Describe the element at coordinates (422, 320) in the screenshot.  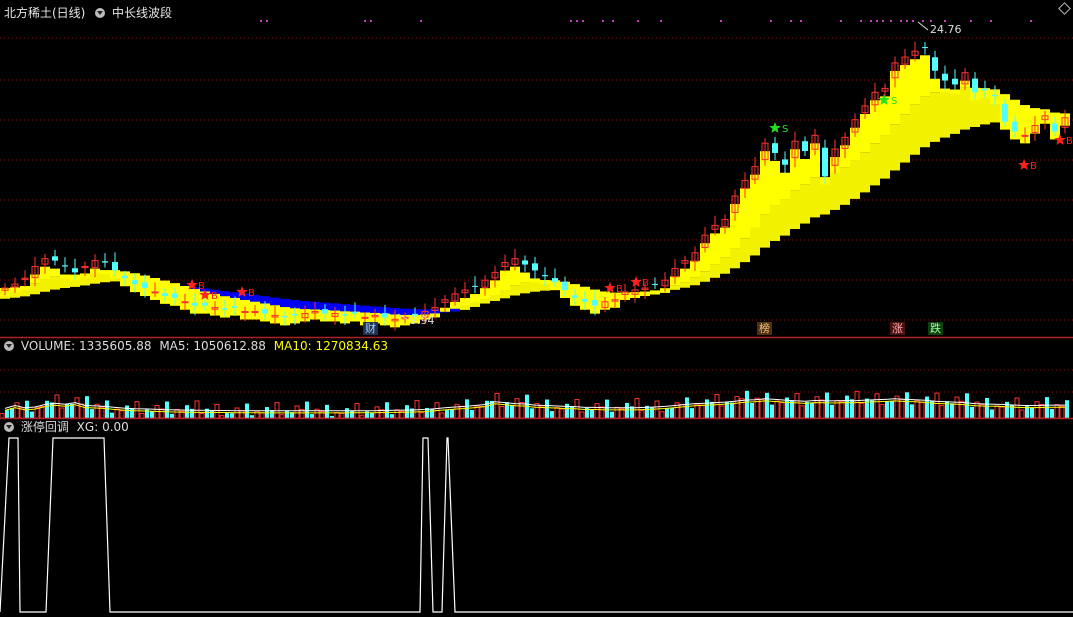
I see `low-price-label: 9.94` at that location.